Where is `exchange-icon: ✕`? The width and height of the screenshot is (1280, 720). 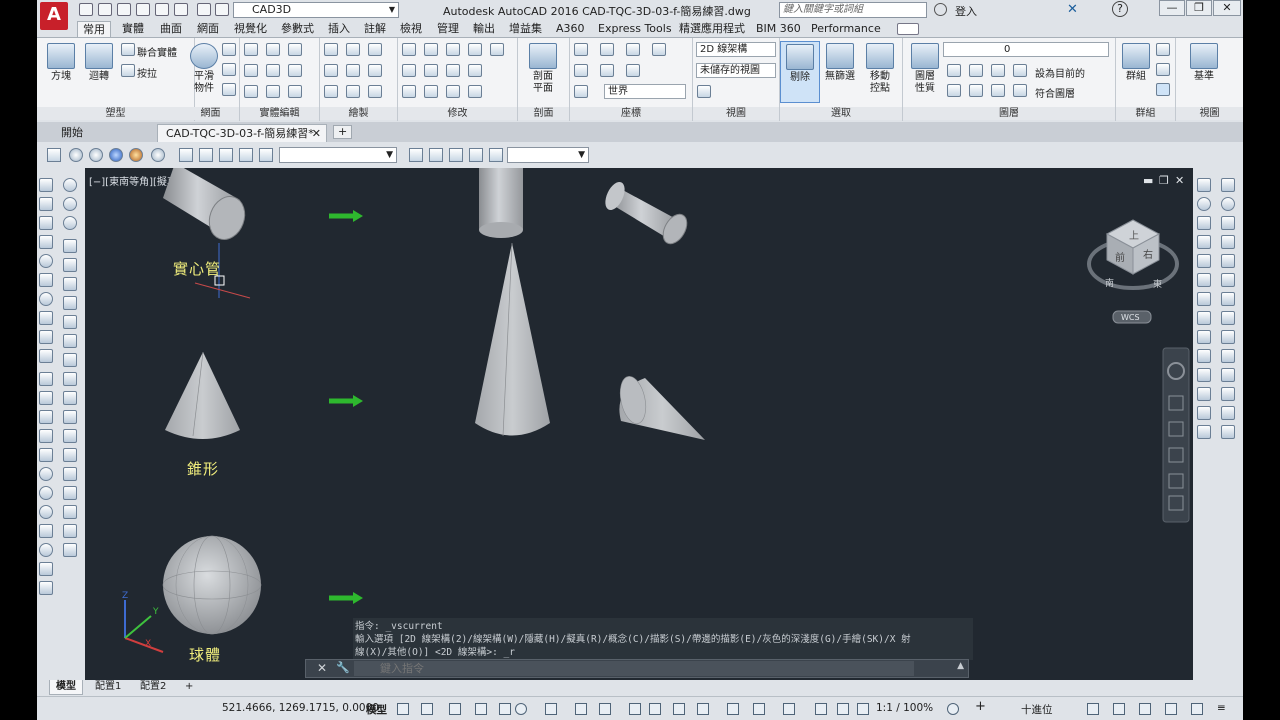 exchange-icon: ✕ is located at coordinates (1072, 9).